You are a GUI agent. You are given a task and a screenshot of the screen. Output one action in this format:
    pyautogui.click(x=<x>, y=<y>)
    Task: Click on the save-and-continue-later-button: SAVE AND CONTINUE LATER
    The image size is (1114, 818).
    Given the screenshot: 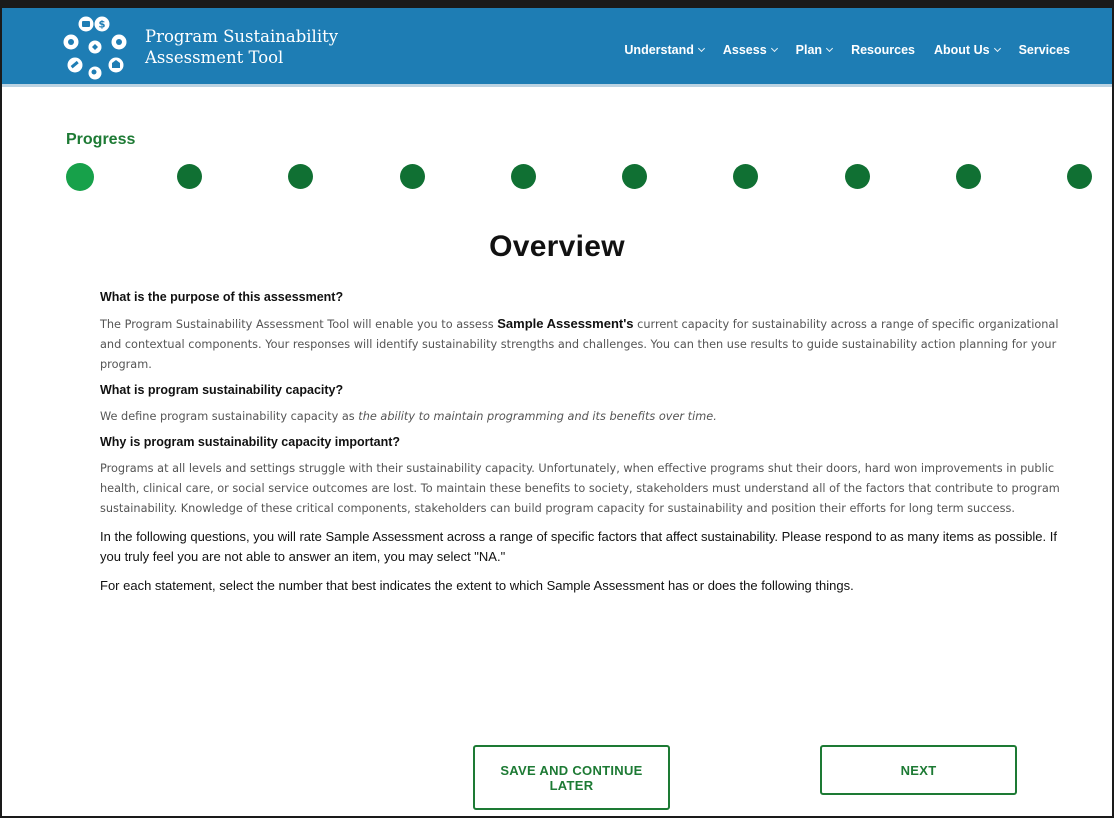 What is the action you would take?
    pyautogui.click(x=571, y=777)
    